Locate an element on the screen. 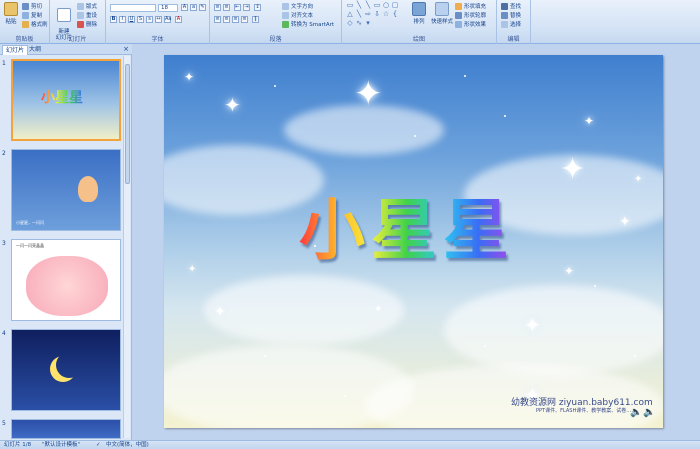  language-indicator: 中文(简体，中国) is located at coordinates (127, 445).